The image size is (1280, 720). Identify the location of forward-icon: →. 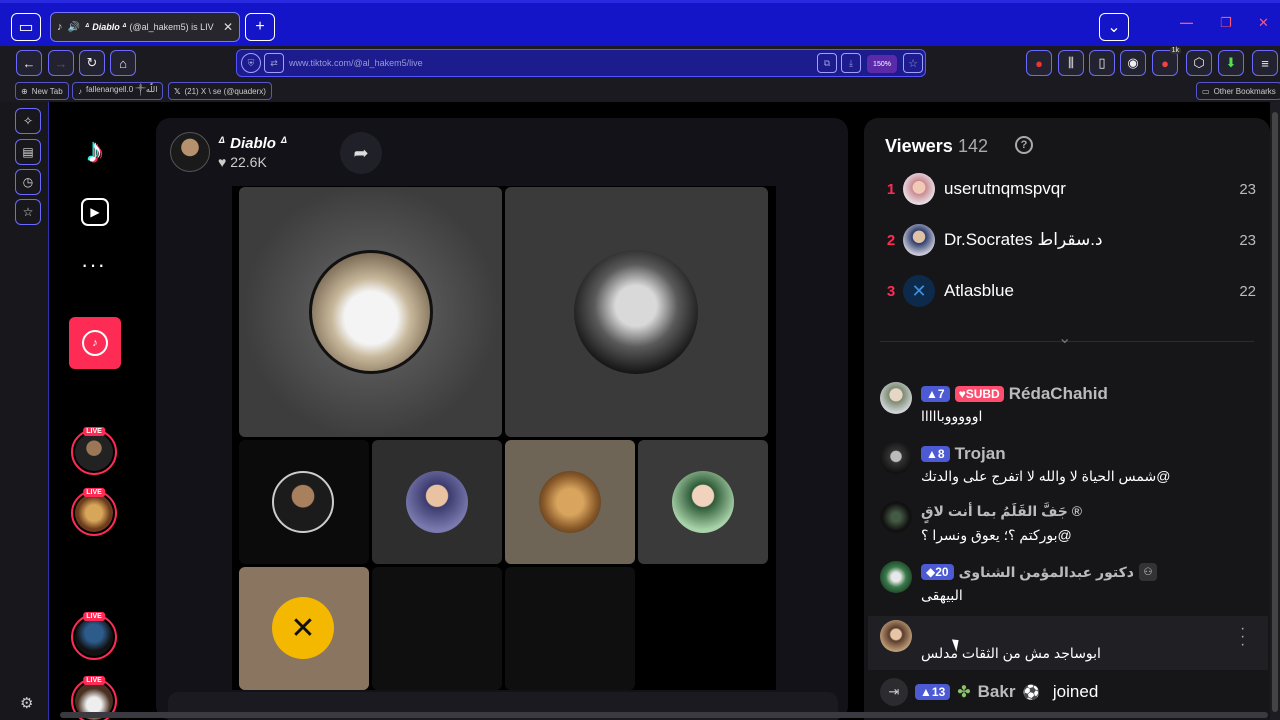
(61, 63).